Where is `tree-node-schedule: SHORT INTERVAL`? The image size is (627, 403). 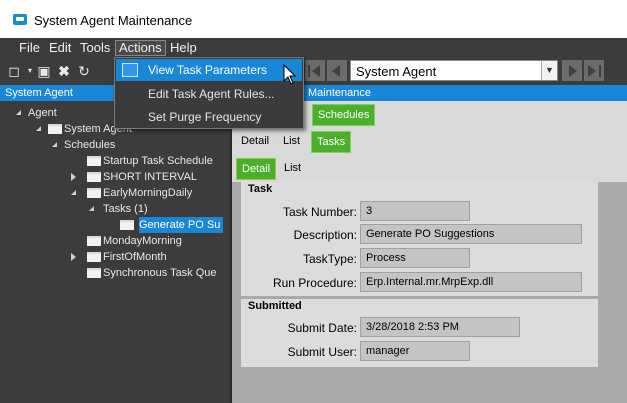
tree-node-schedule: SHORT INTERVAL is located at coordinates (134, 177).